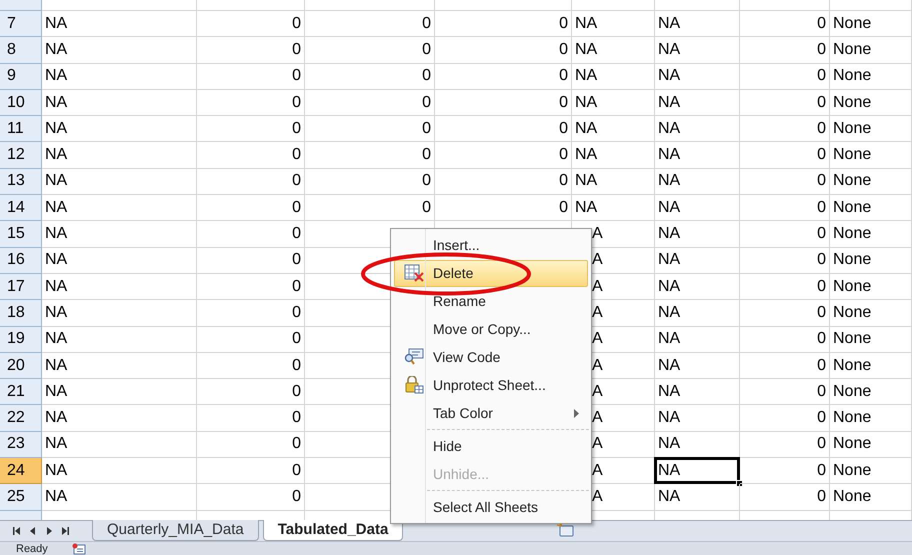  I want to click on row-header: 24, so click(21, 471).